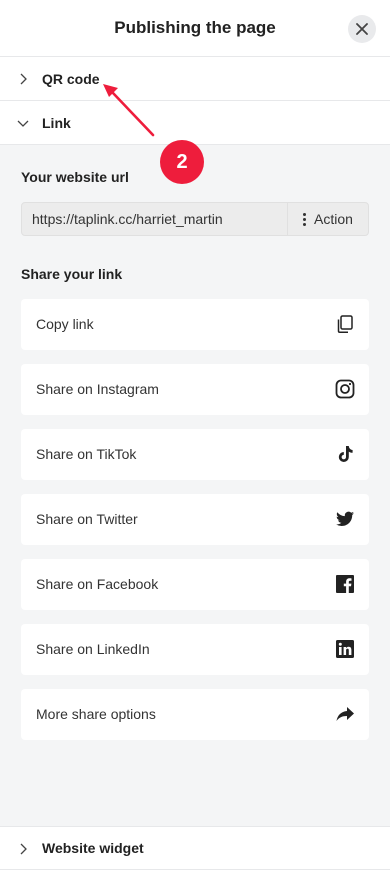 Image resolution: width=390 pixels, height=870 pixels. What do you see at coordinates (97, 389) in the screenshot?
I see `share-item-label: Share on Instagram` at bounding box center [97, 389].